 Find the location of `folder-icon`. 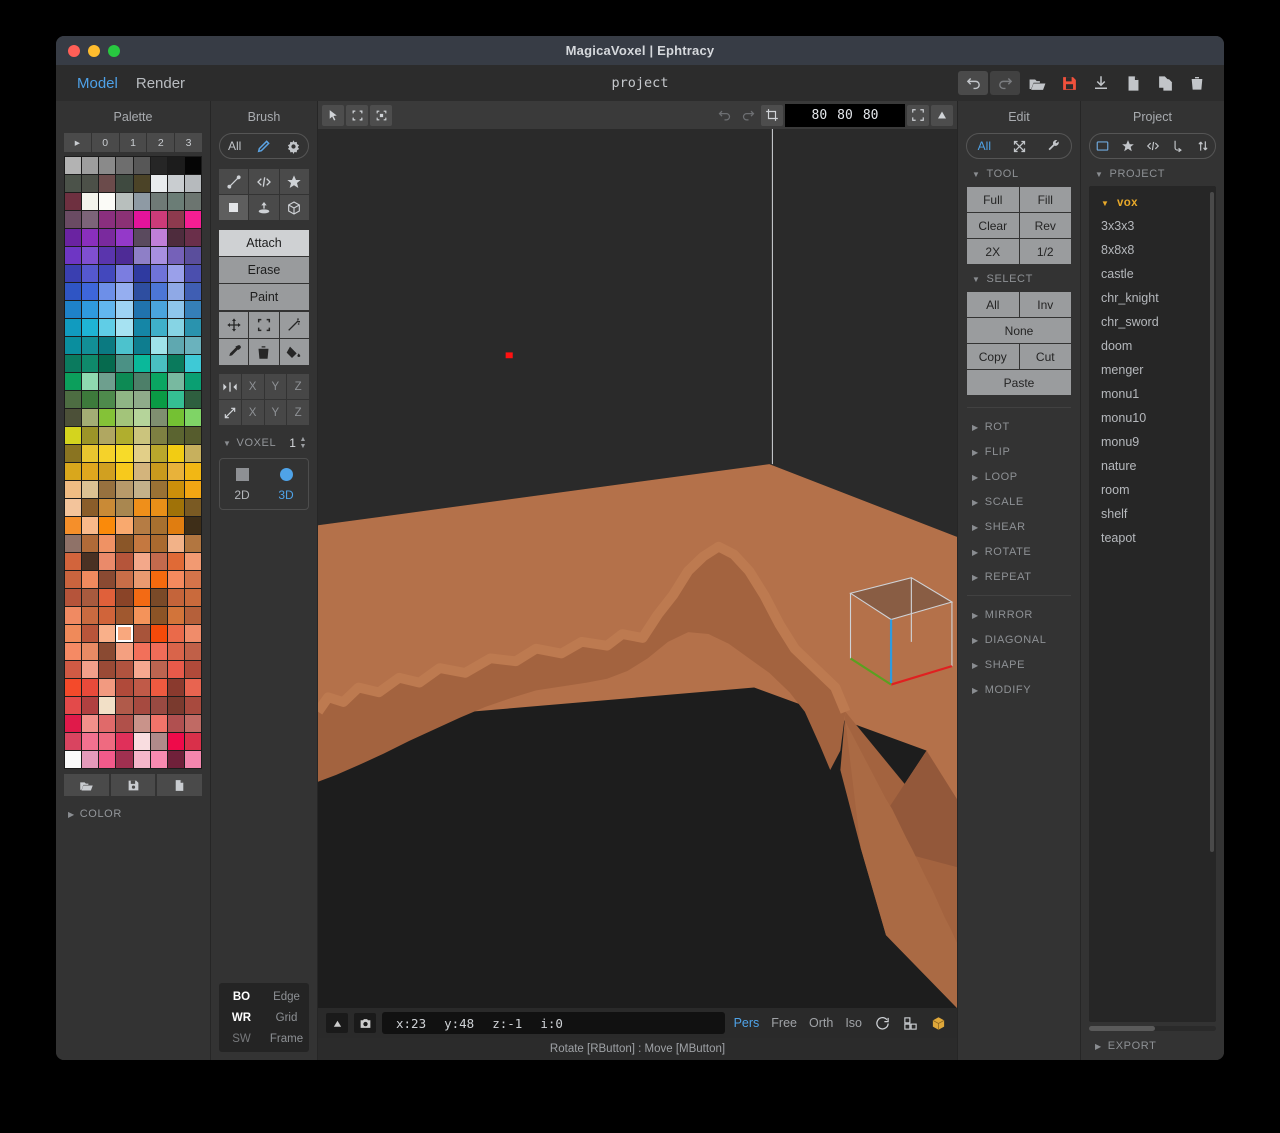

folder-icon is located at coordinates (1102, 146).